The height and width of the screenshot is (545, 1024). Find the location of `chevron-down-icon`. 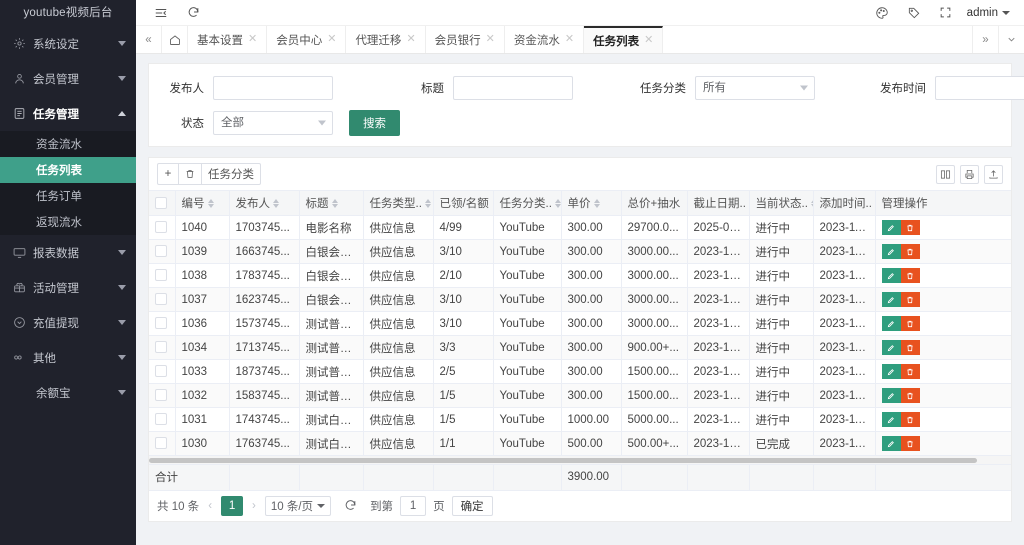

chevron-down-icon is located at coordinates (1011, 39).